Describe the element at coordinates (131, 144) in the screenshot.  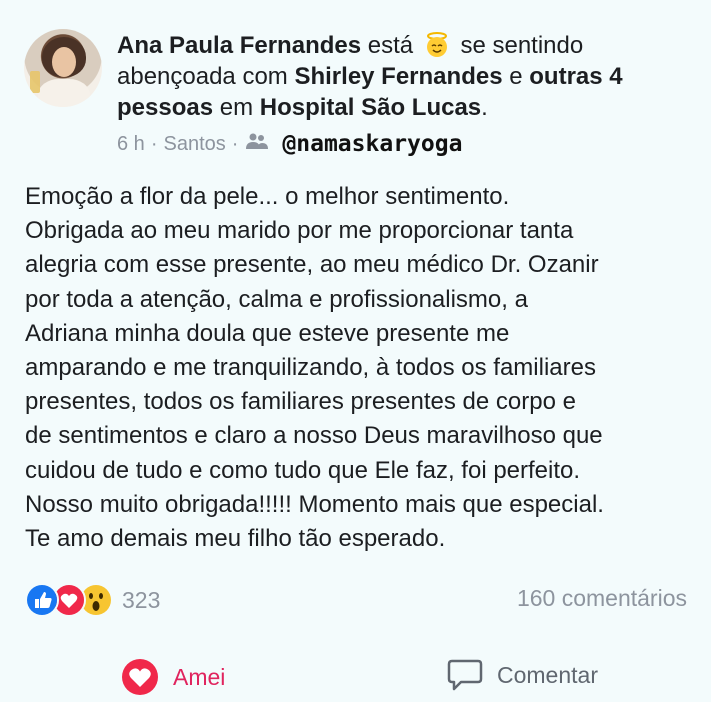
I see `post-time: 6 h` at that location.